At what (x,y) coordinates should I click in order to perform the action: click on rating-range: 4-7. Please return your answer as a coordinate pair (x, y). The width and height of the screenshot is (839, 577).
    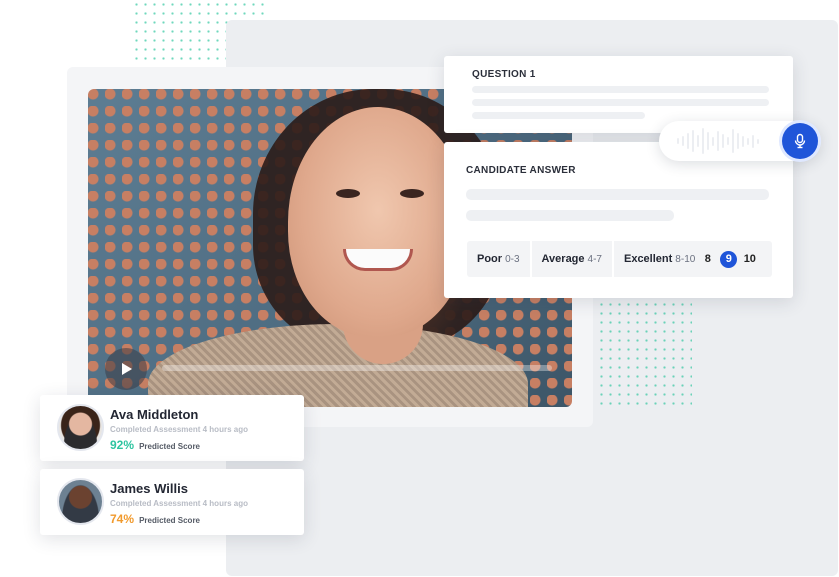
    Looking at the image, I should click on (594, 259).